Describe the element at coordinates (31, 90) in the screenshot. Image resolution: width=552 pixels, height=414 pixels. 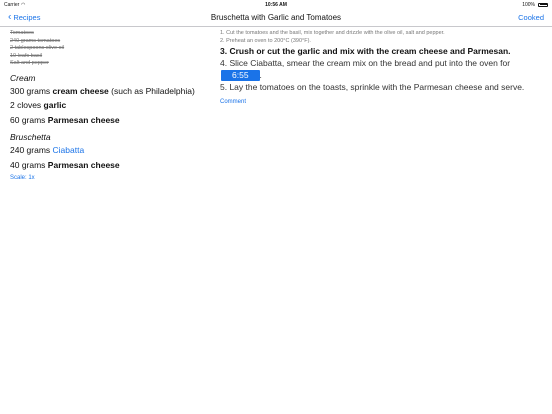
I see `ingredient-quantity: 300 grams` at that location.